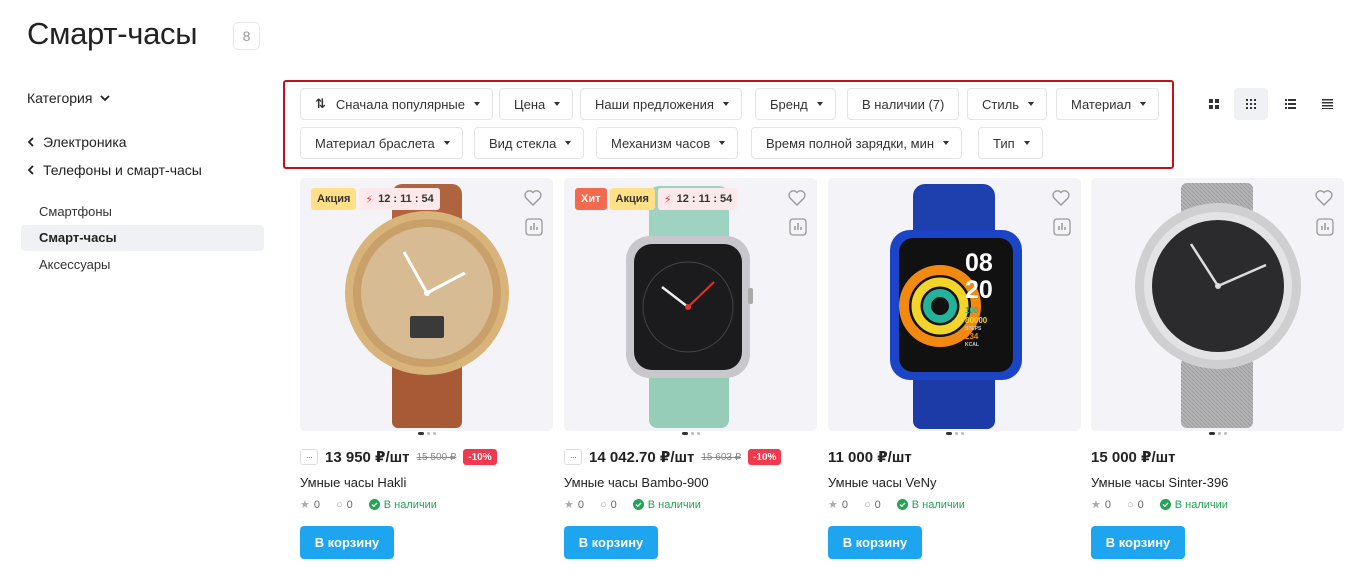  I want to click on breadcrumb-phones-watches: Телефоны и смарт-часы, so click(147, 170).